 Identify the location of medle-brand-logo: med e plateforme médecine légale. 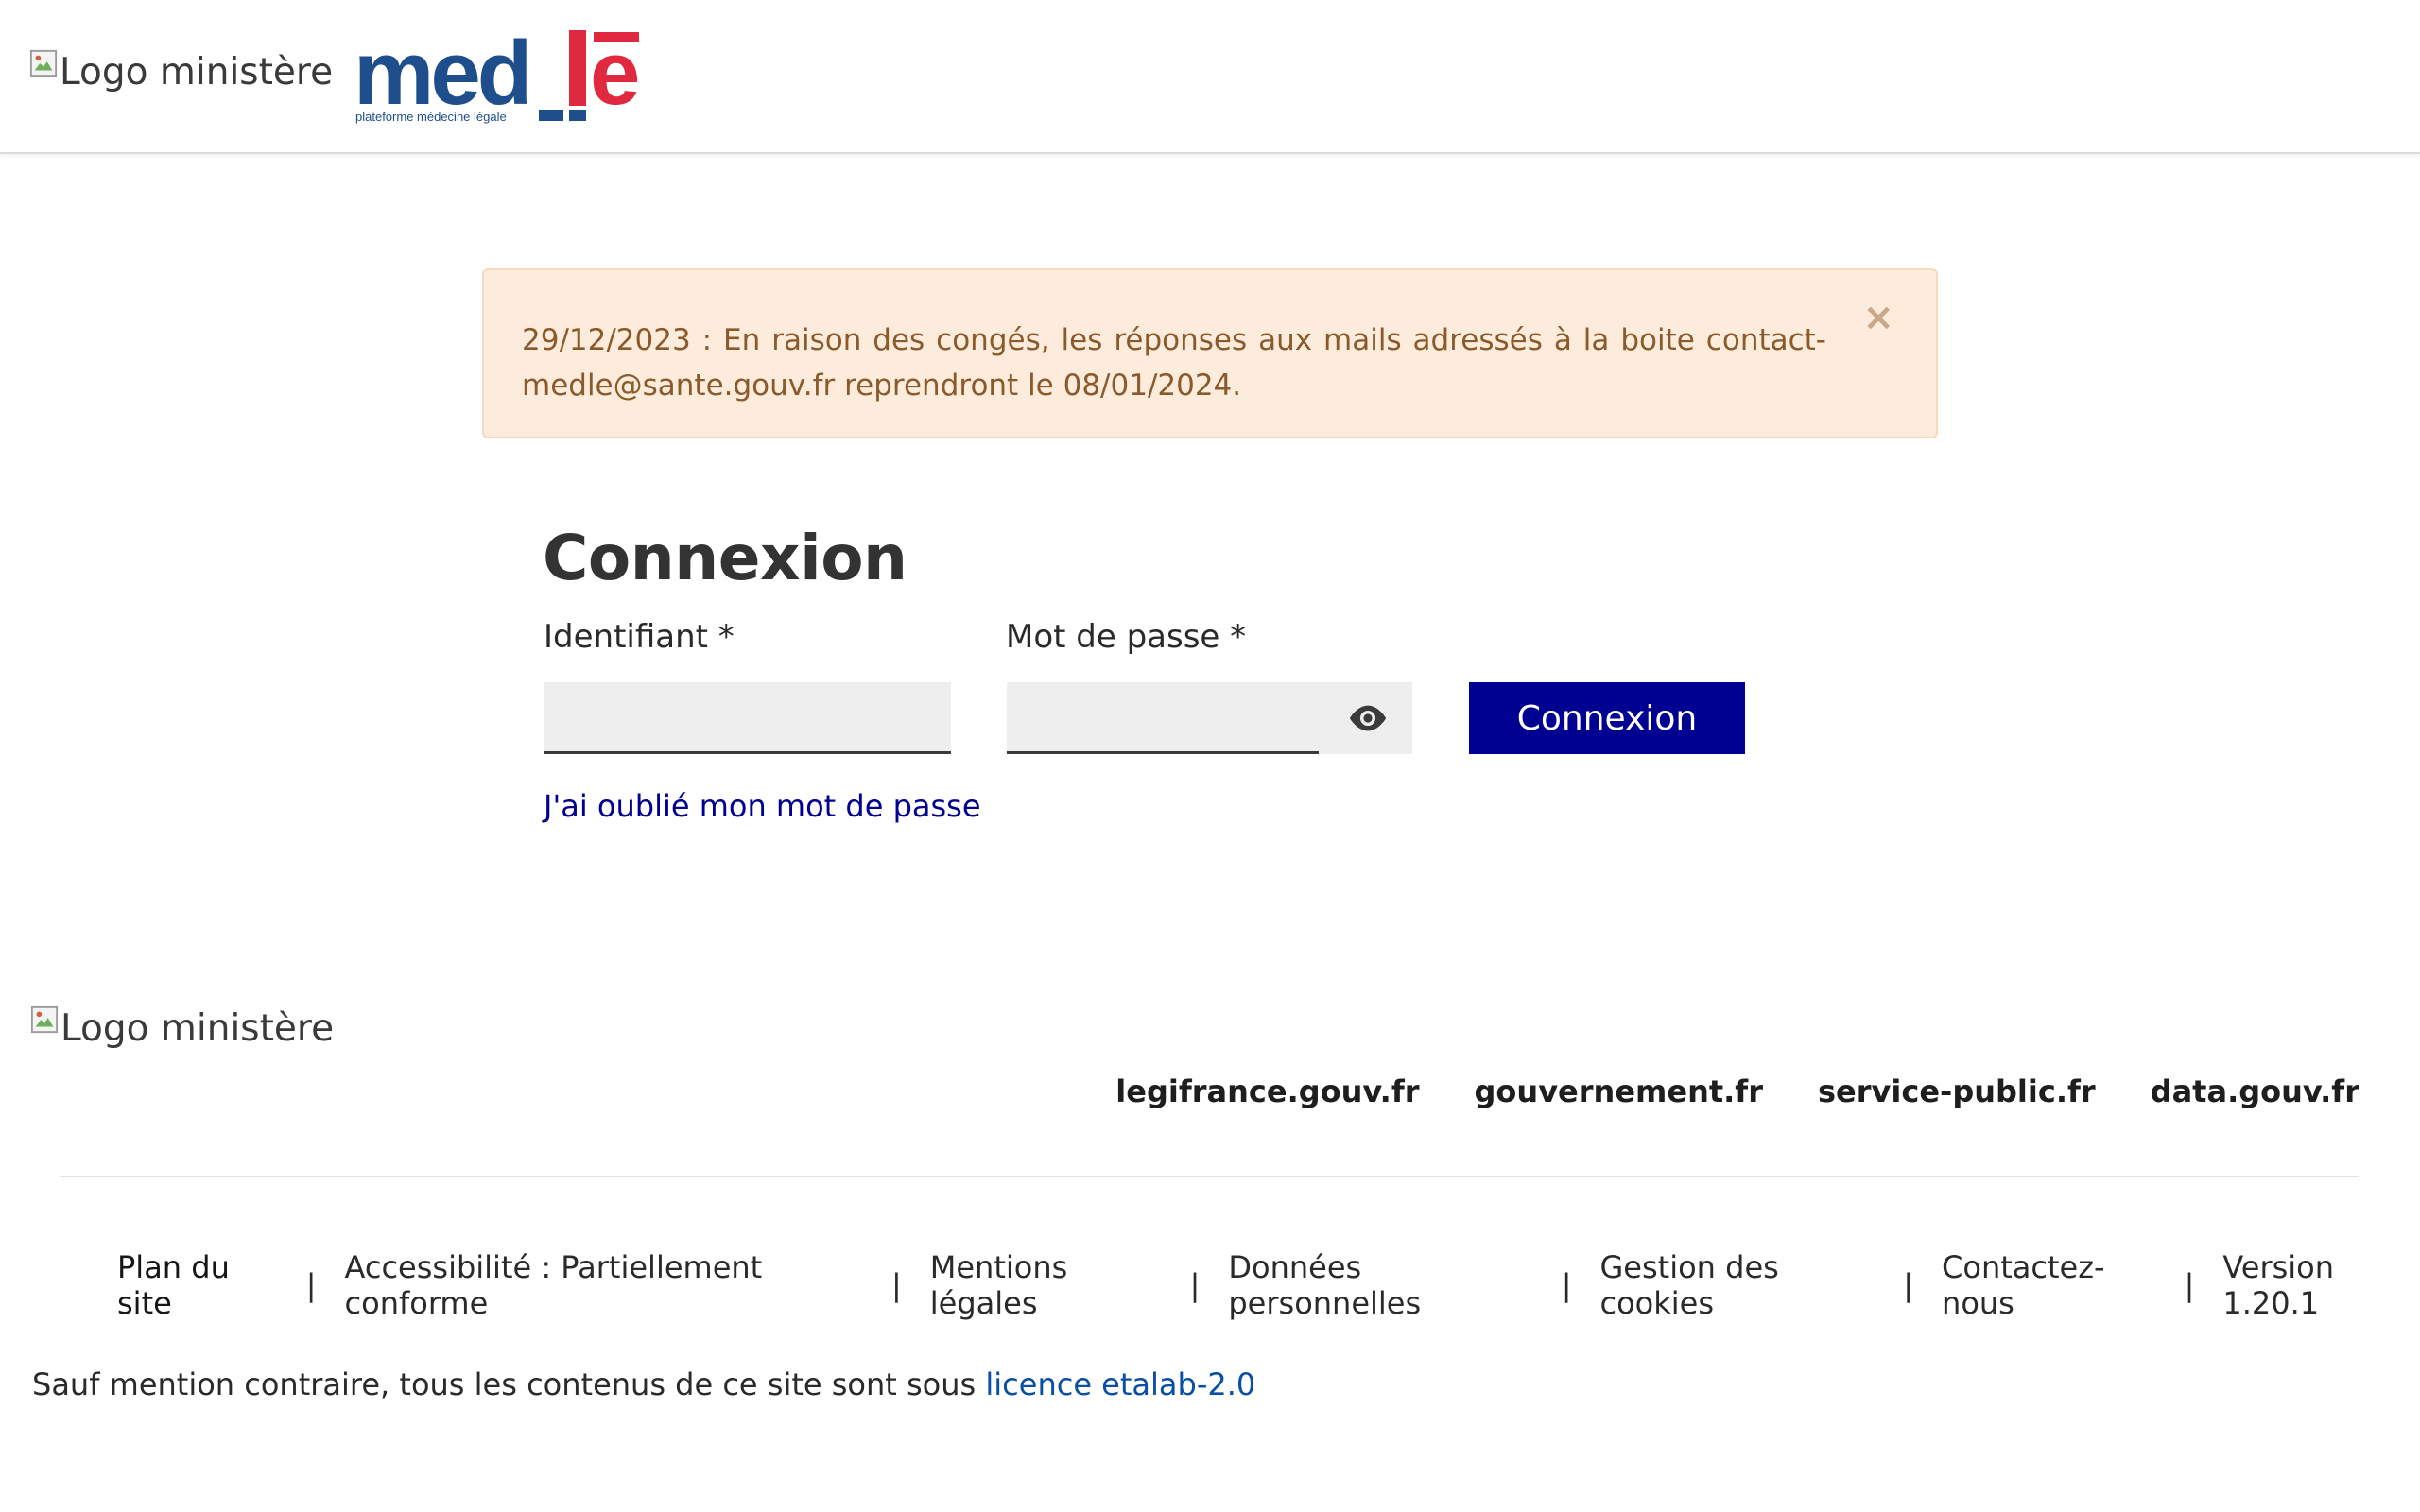
(501, 78).